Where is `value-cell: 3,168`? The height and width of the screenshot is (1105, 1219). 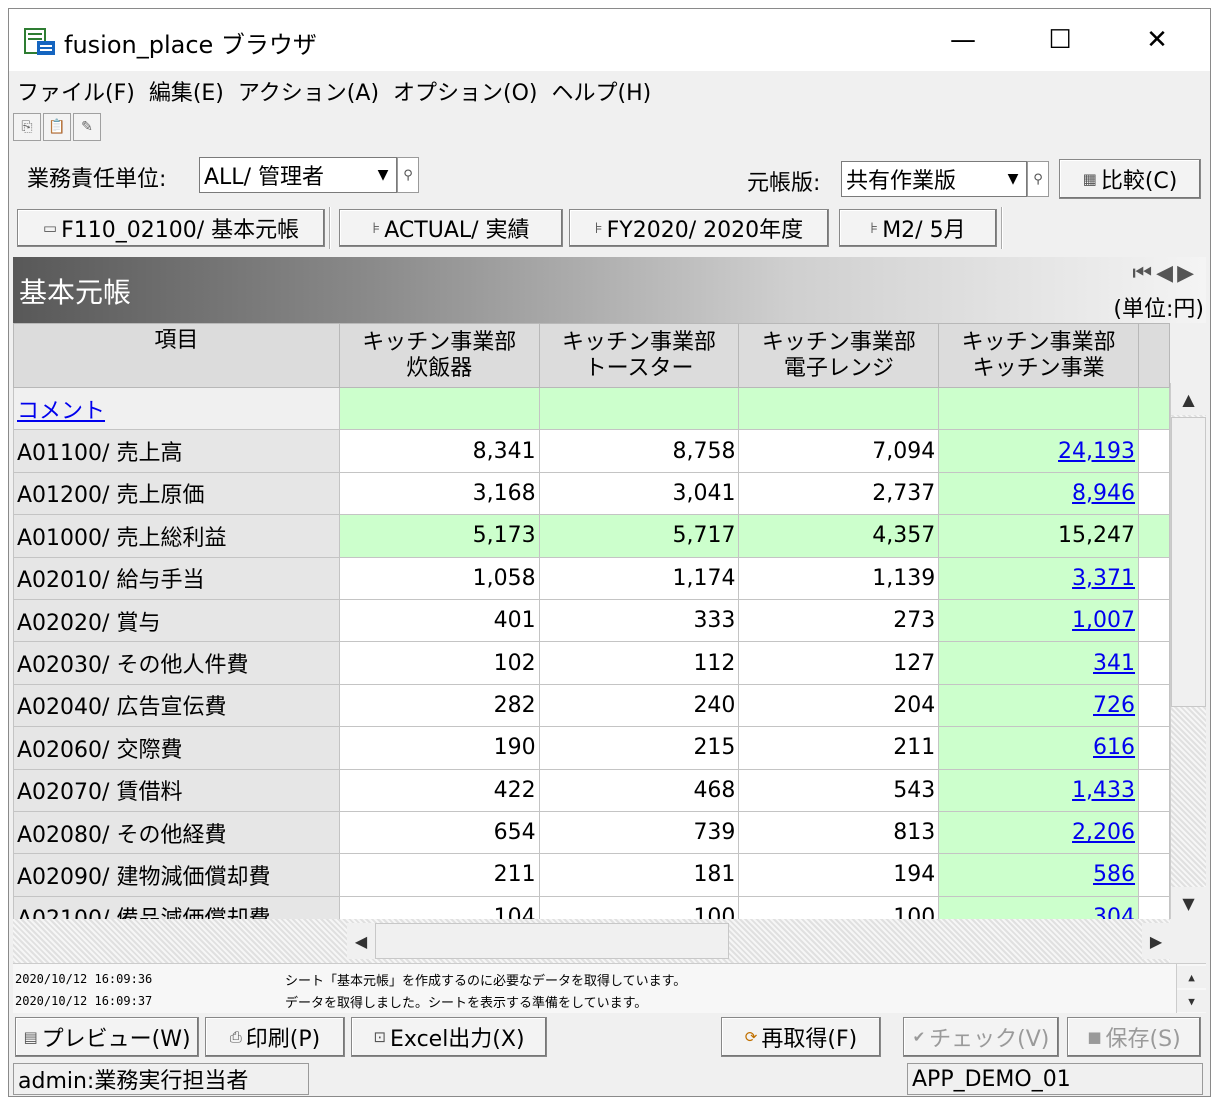
value-cell: 3,168 is located at coordinates (439, 493).